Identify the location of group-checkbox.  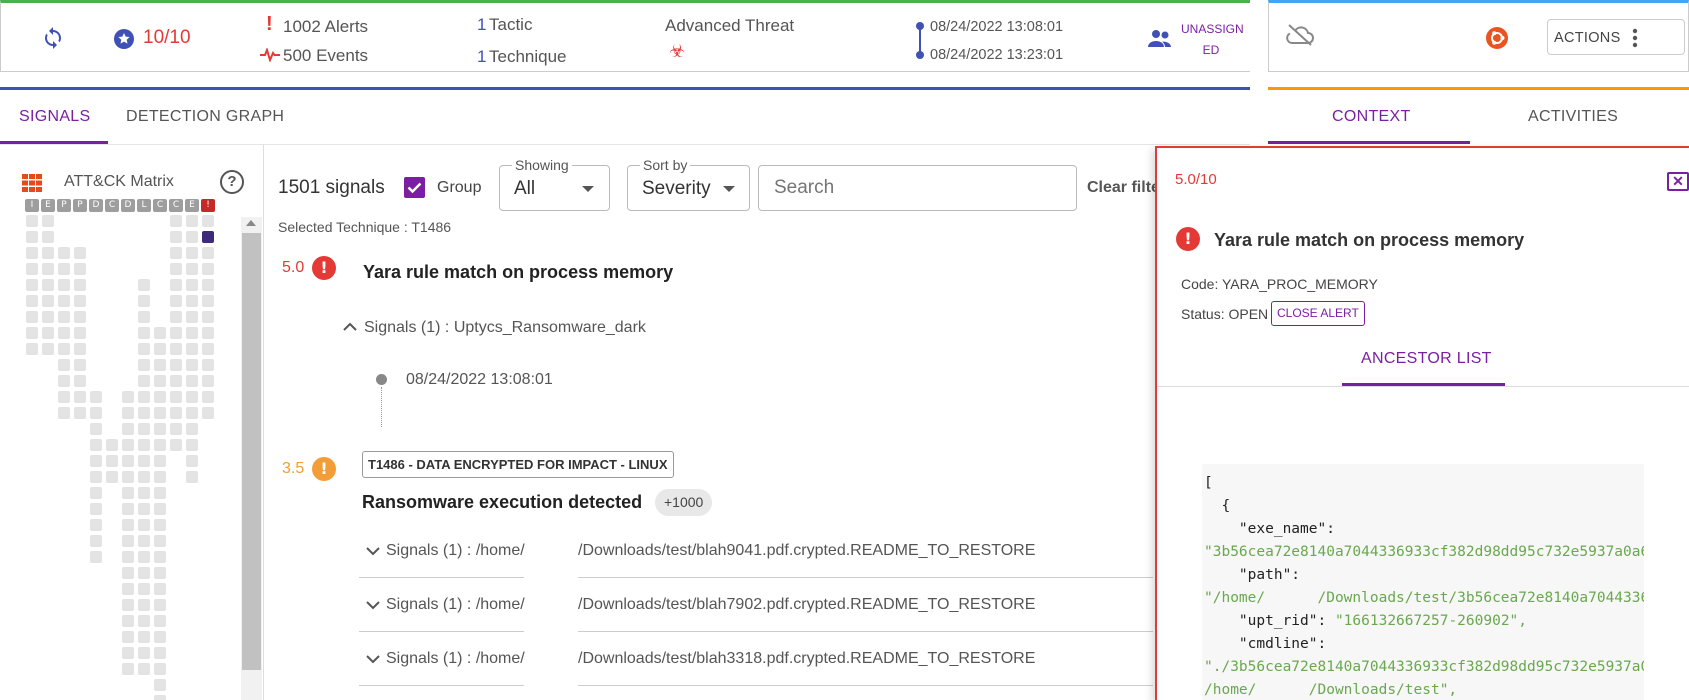
(414, 187).